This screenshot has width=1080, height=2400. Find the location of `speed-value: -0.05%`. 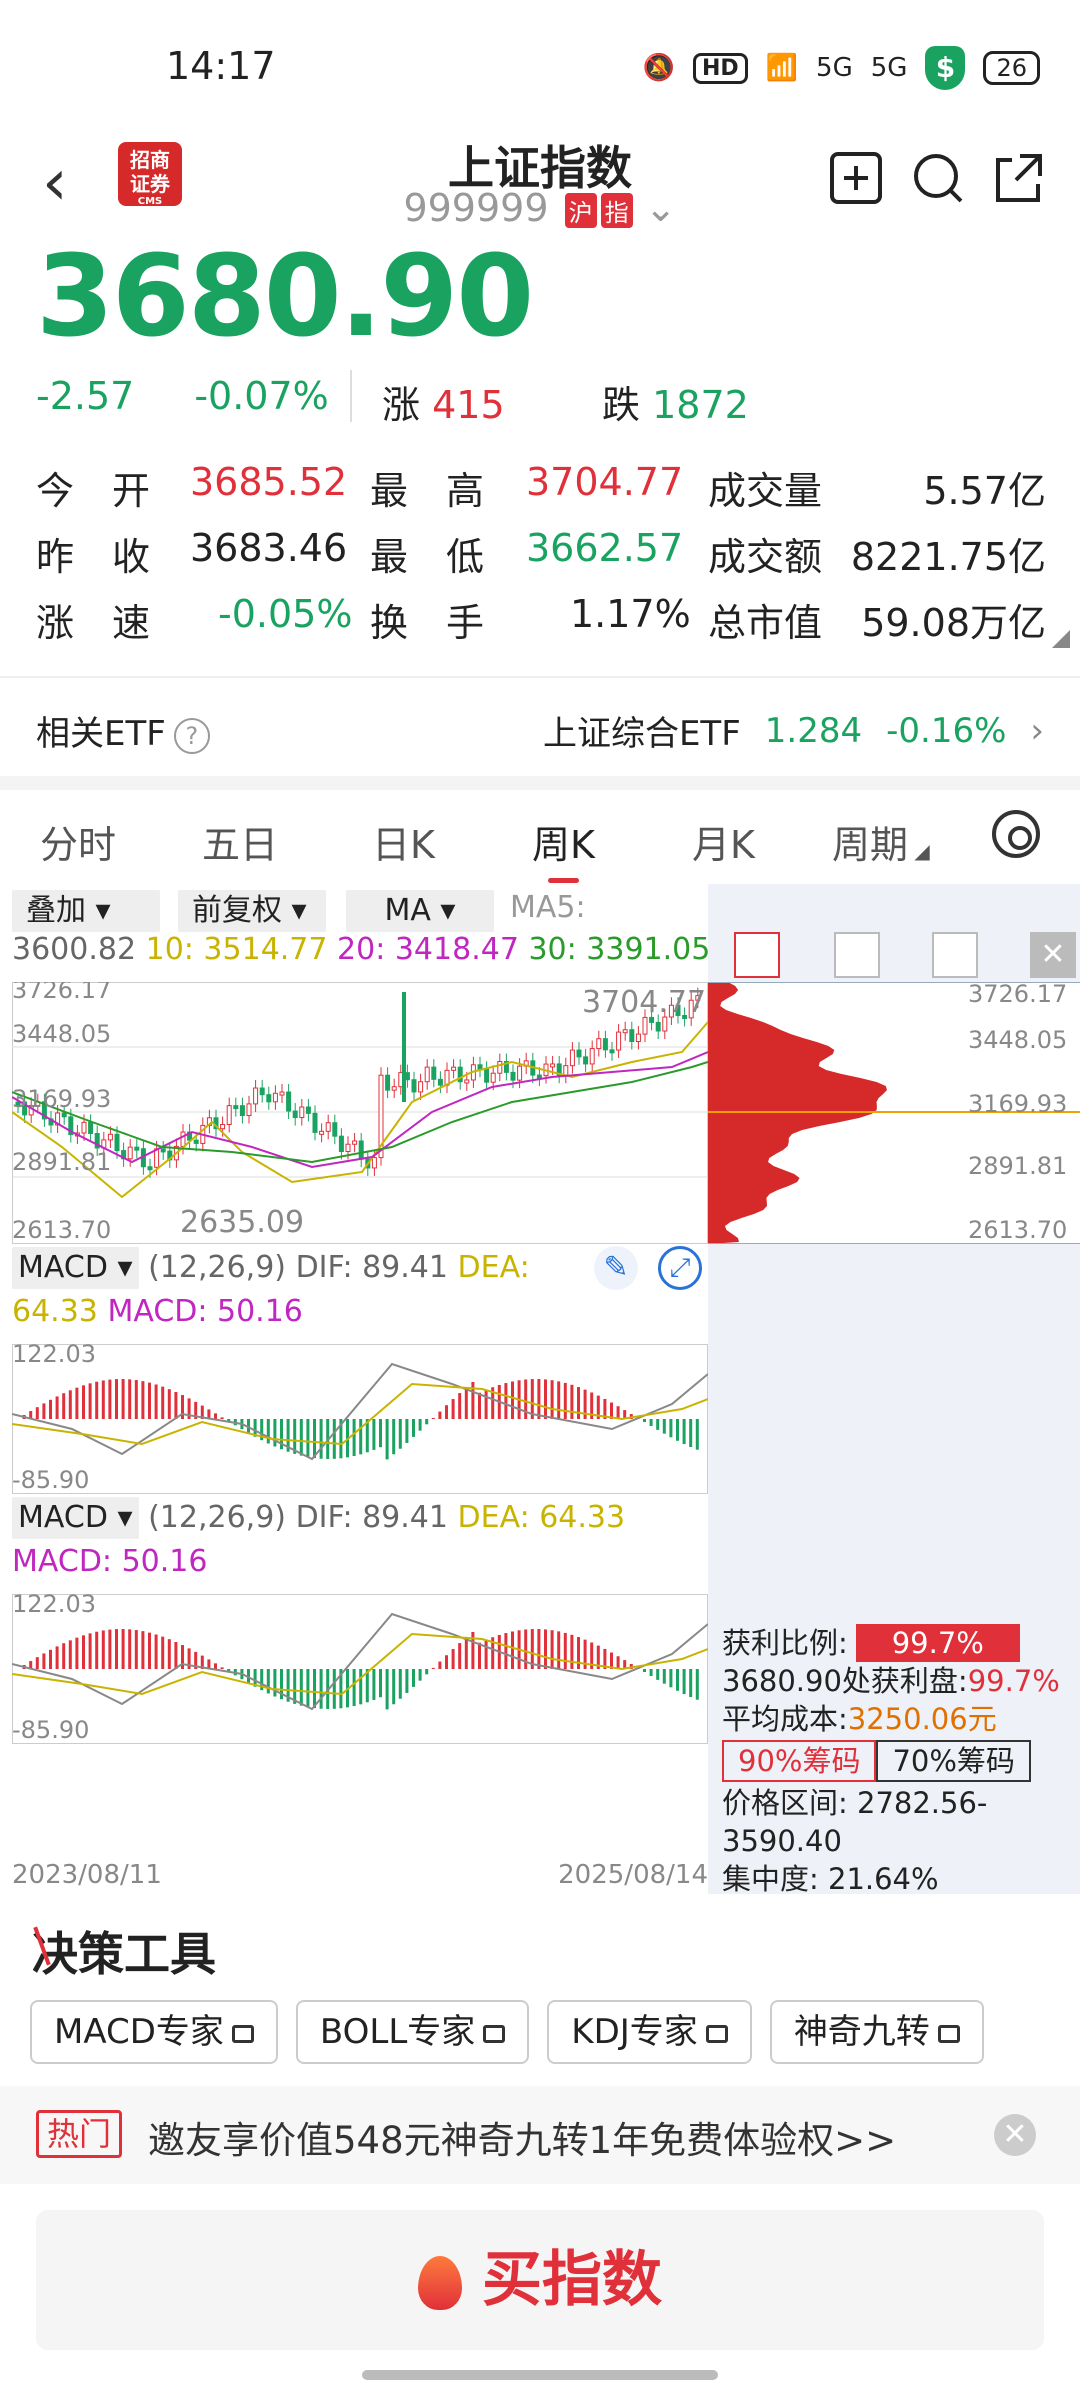

speed-value: -0.05% is located at coordinates (285, 614).